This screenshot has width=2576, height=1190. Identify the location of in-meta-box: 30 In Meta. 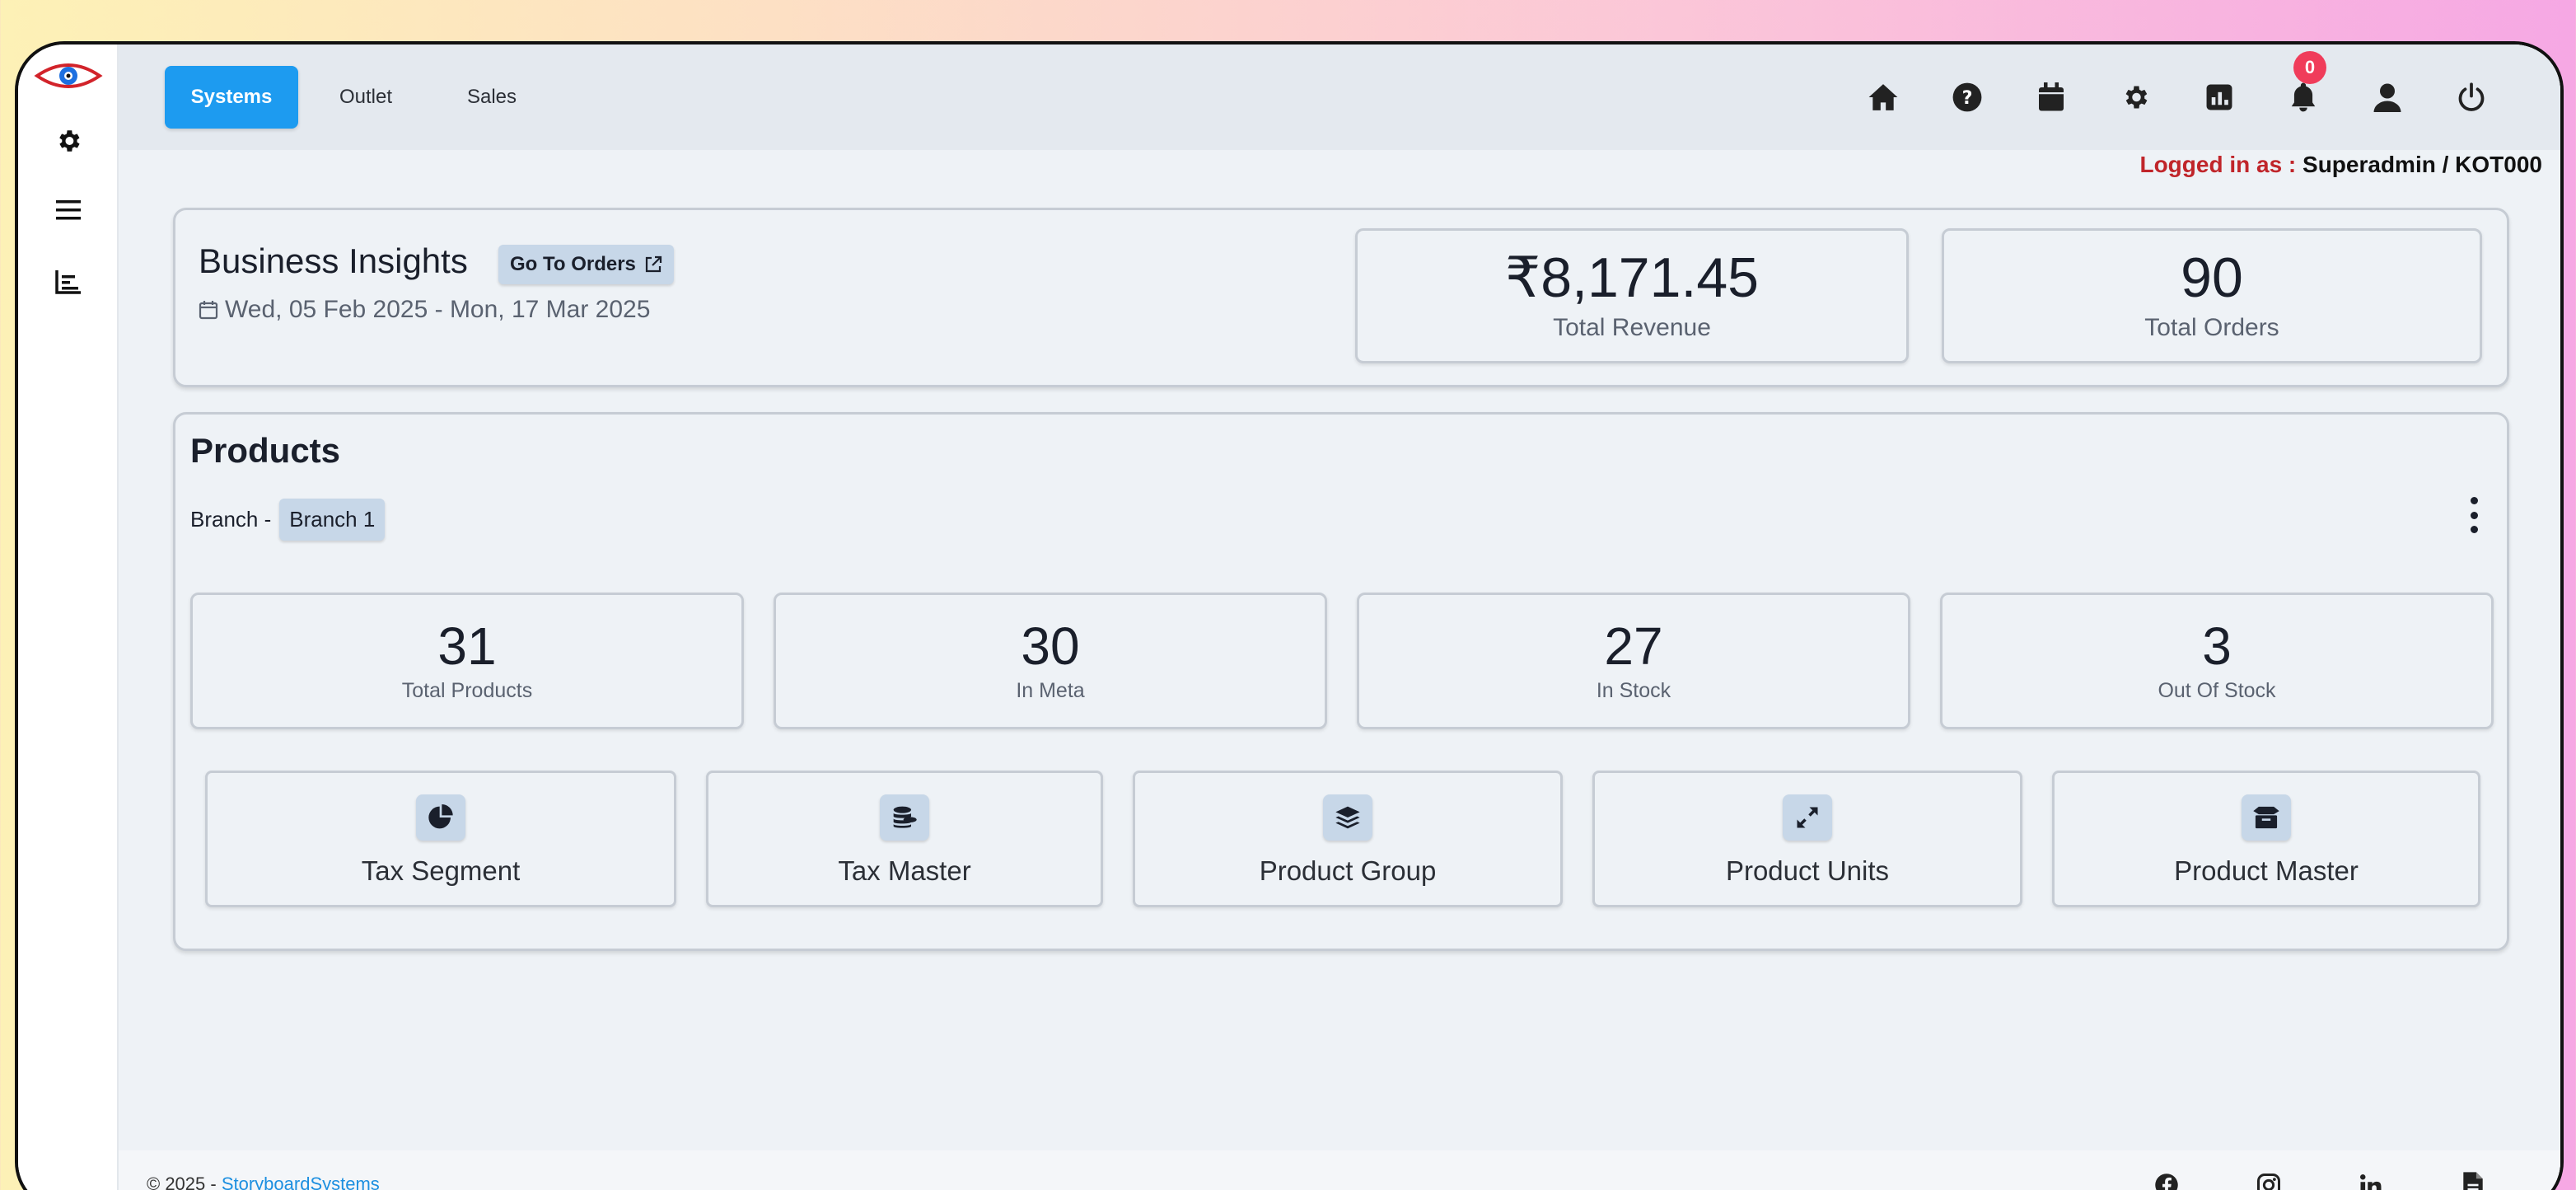
(1050, 661).